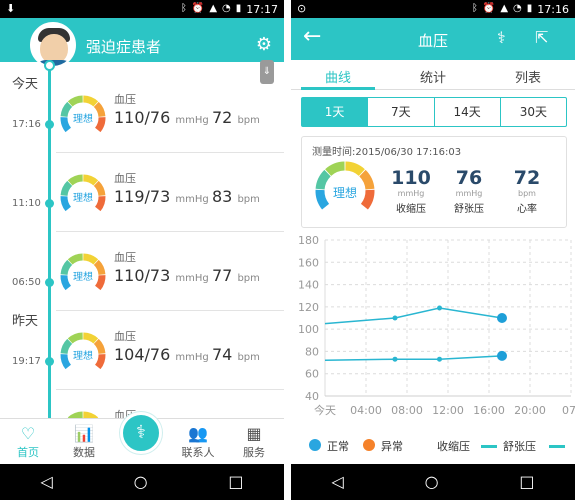  What do you see at coordinates (198, 433) in the screenshot?
I see `contacts-icon: 👥` at bounding box center [198, 433].